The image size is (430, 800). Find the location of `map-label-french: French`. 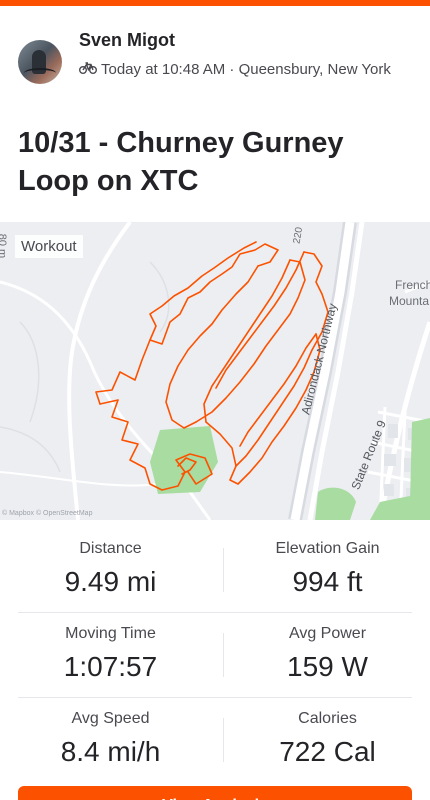

map-label-french: French is located at coordinates (412, 285).